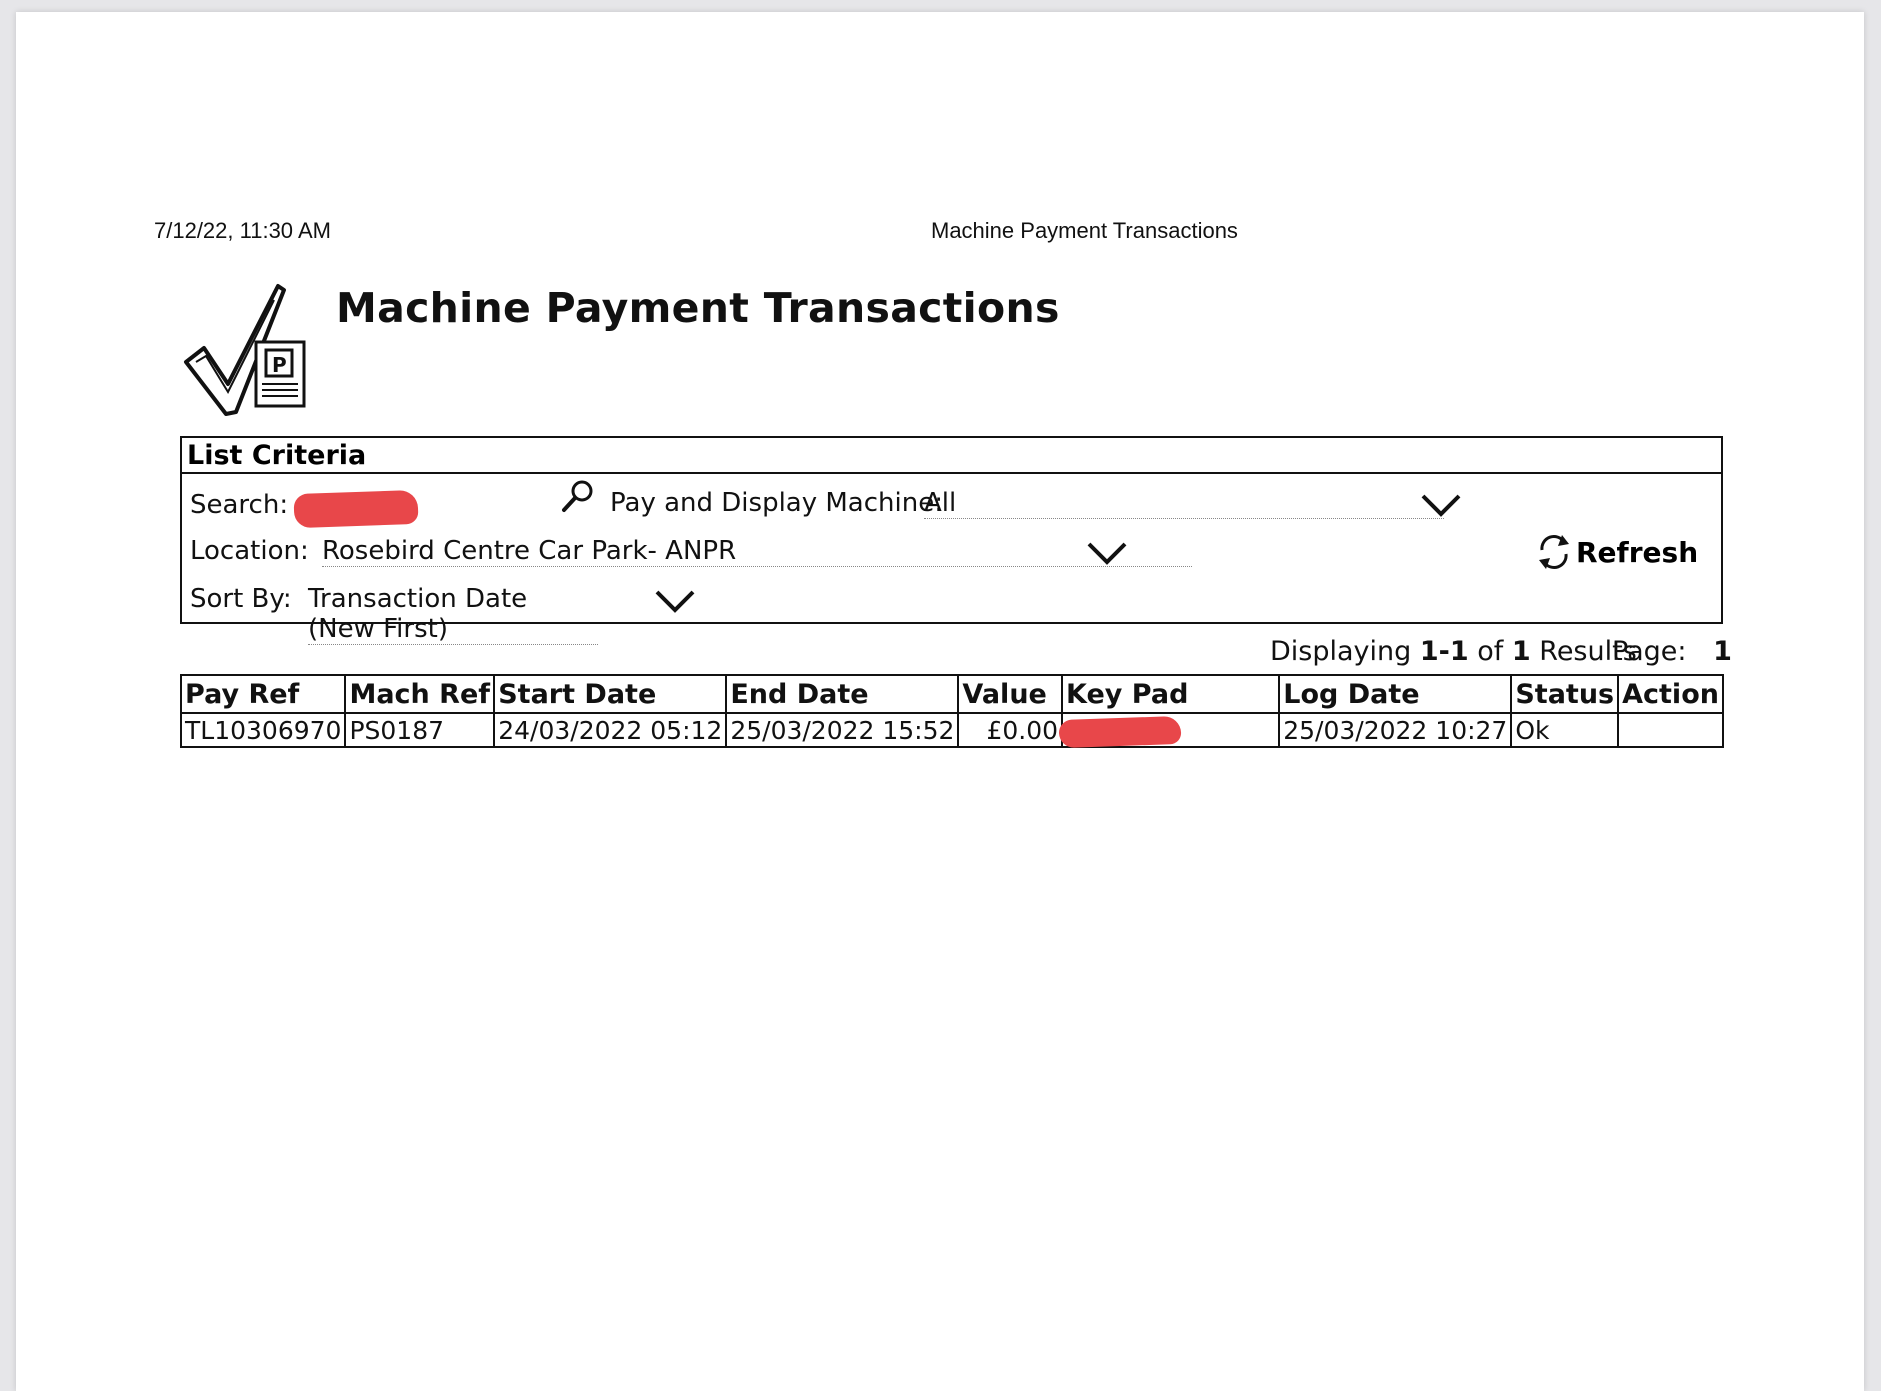 The image size is (1881, 1391). Describe the element at coordinates (1171, 694) in the screenshot. I see `column-header-key-pad: Key Pad` at that location.